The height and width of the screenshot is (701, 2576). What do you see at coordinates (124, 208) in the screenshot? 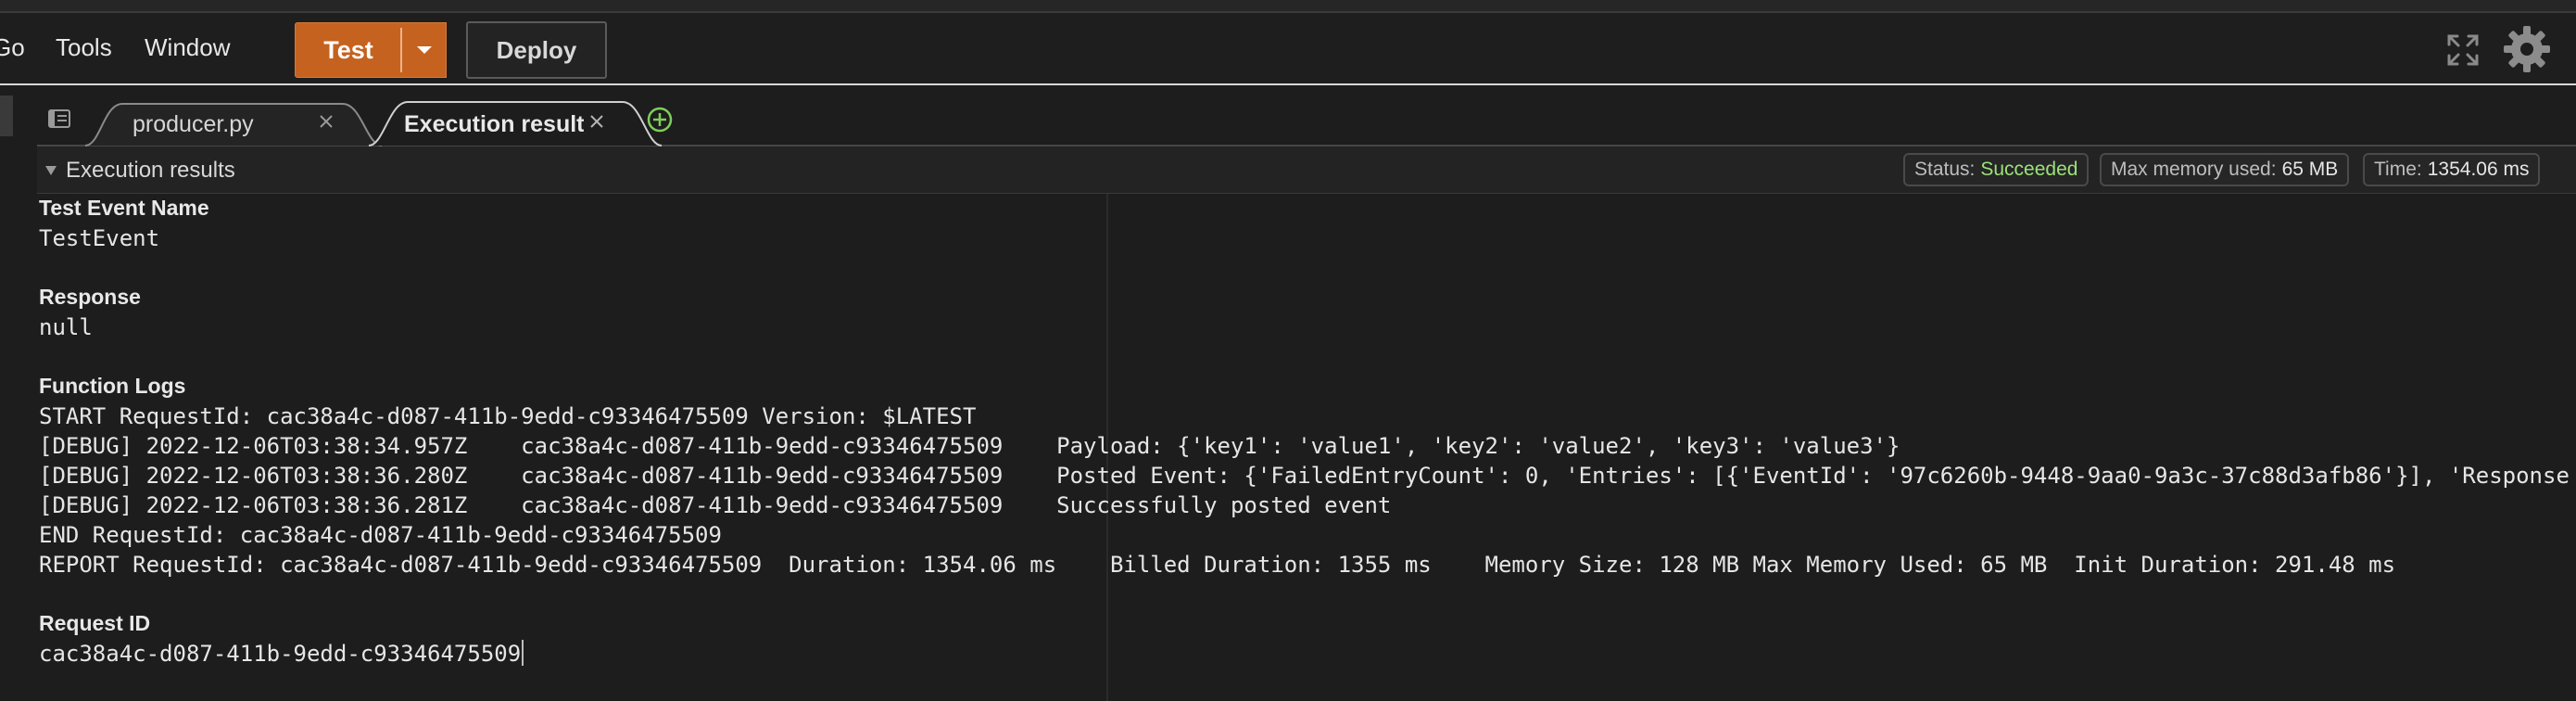
I see `test-event-name-label: Test Event Name` at bounding box center [124, 208].